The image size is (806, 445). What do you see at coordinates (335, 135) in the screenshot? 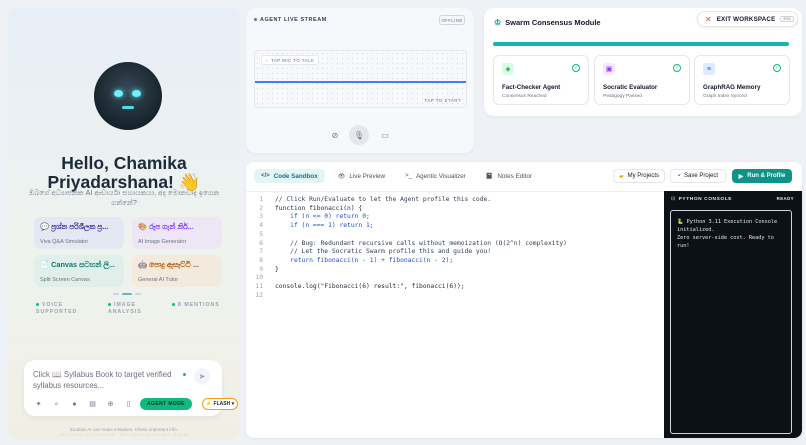
I see `camera-off-icon: ⊘` at bounding box center [335, 135].